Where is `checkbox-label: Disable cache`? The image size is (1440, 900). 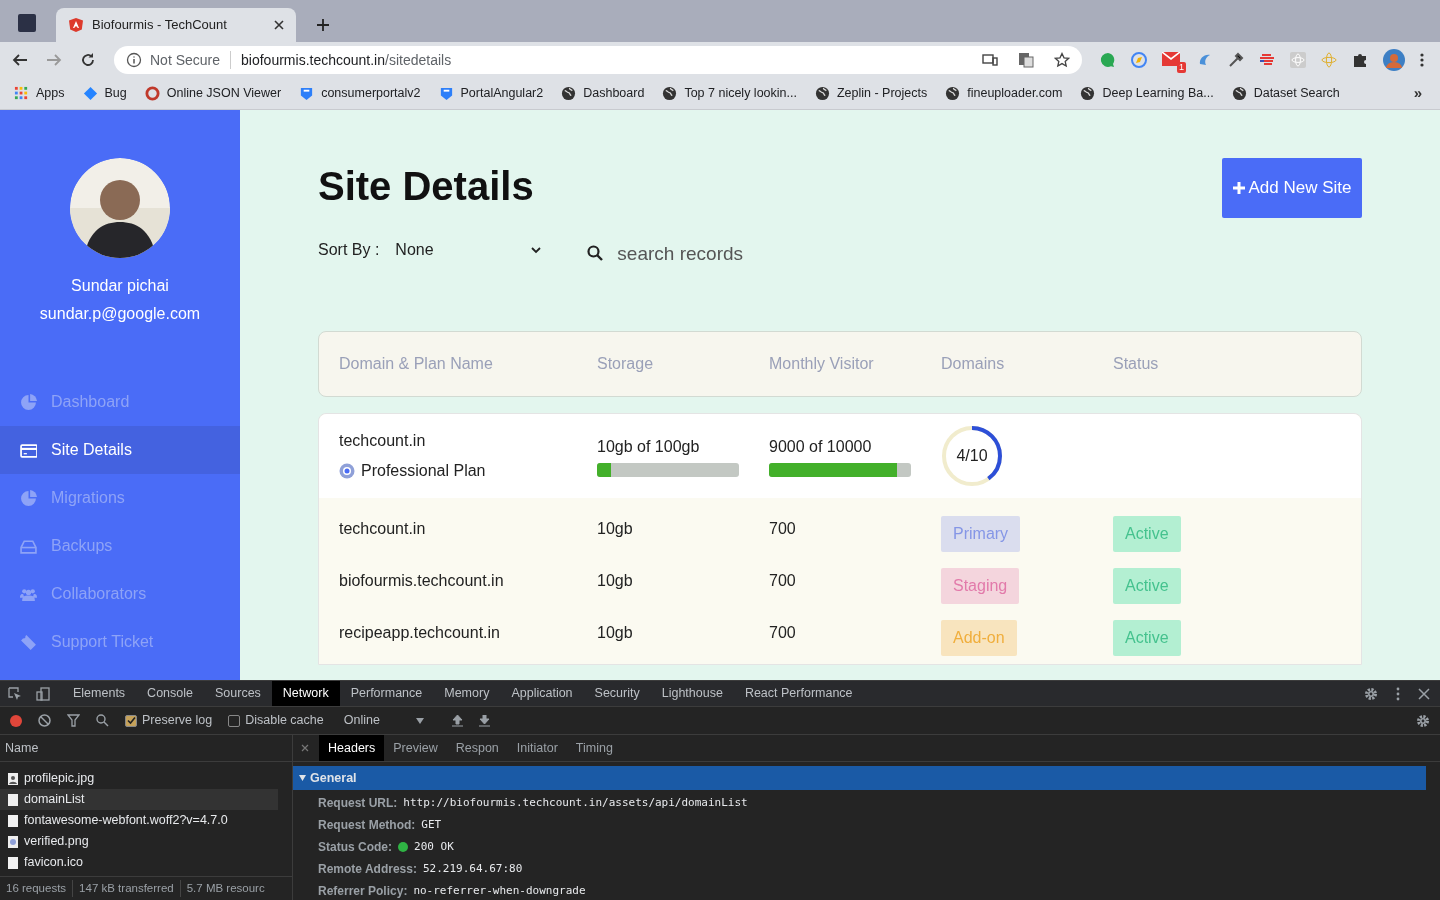 checkbox-label: Disable cache is located at coordinates (284, 721).